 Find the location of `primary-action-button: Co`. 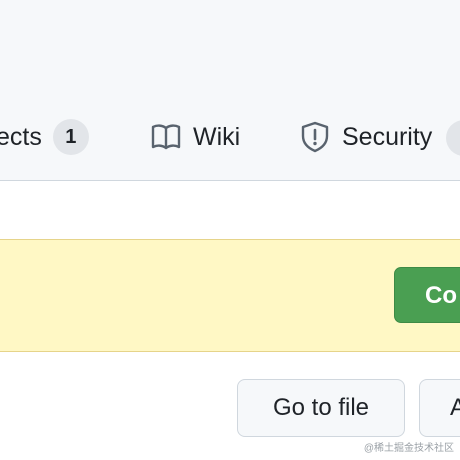

primary-action-button: Co is located at coordinates (427, 295).